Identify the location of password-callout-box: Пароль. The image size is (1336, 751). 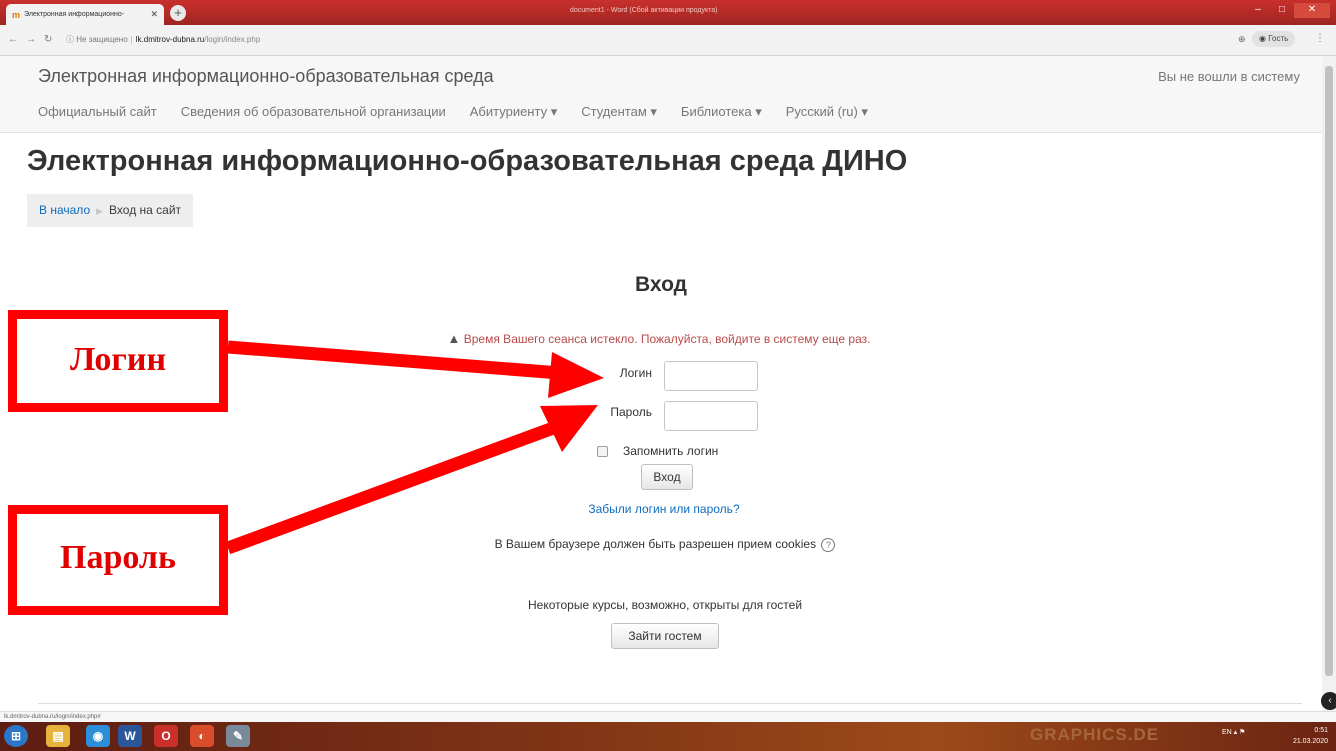
(118, 560).